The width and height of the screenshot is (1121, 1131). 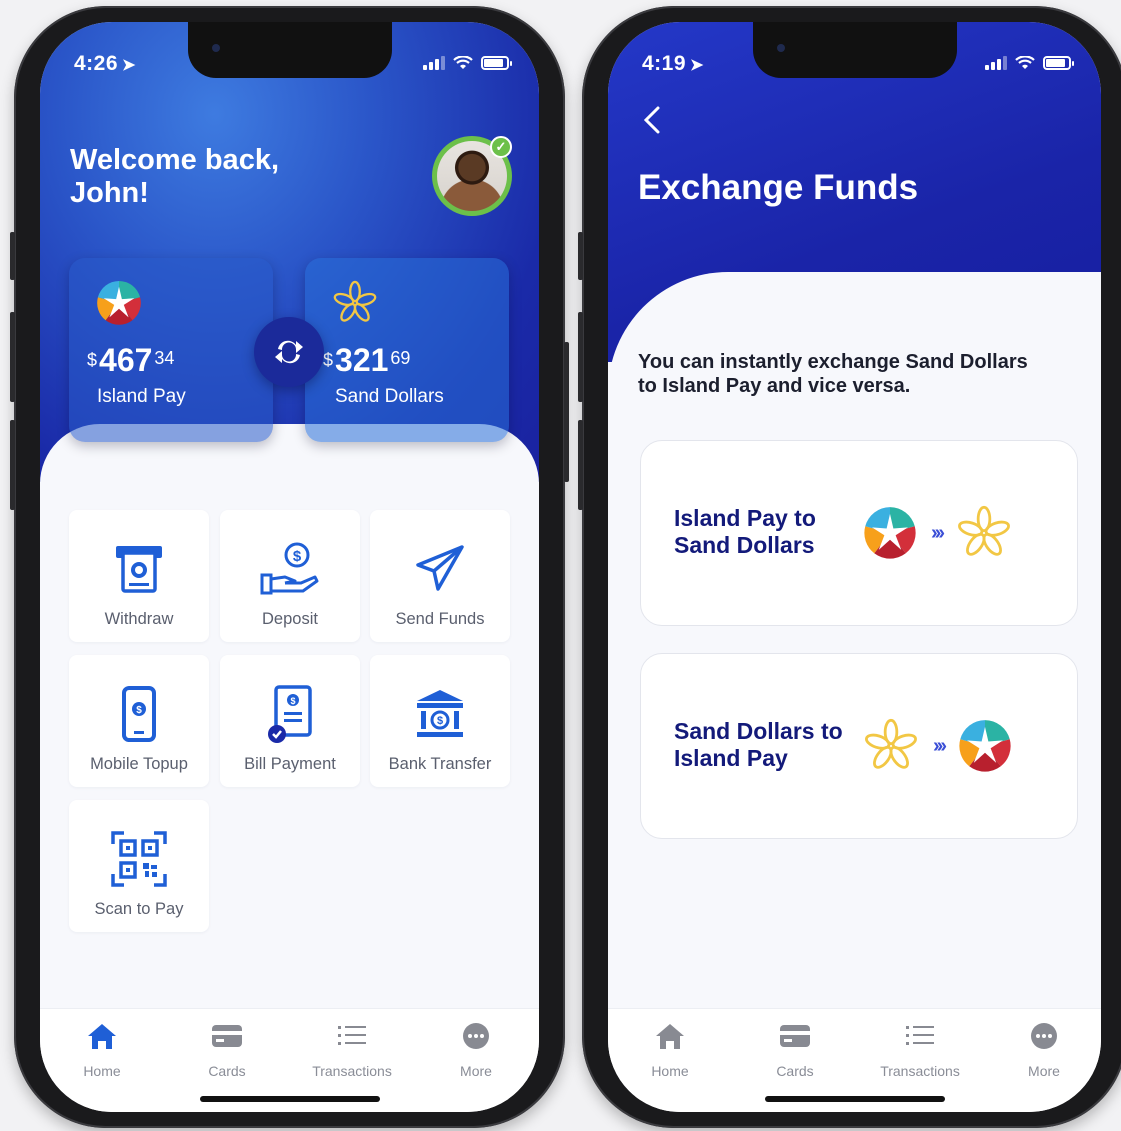 I want to click on send-funds-tile: Send Funds, so click(x=440, y=576).